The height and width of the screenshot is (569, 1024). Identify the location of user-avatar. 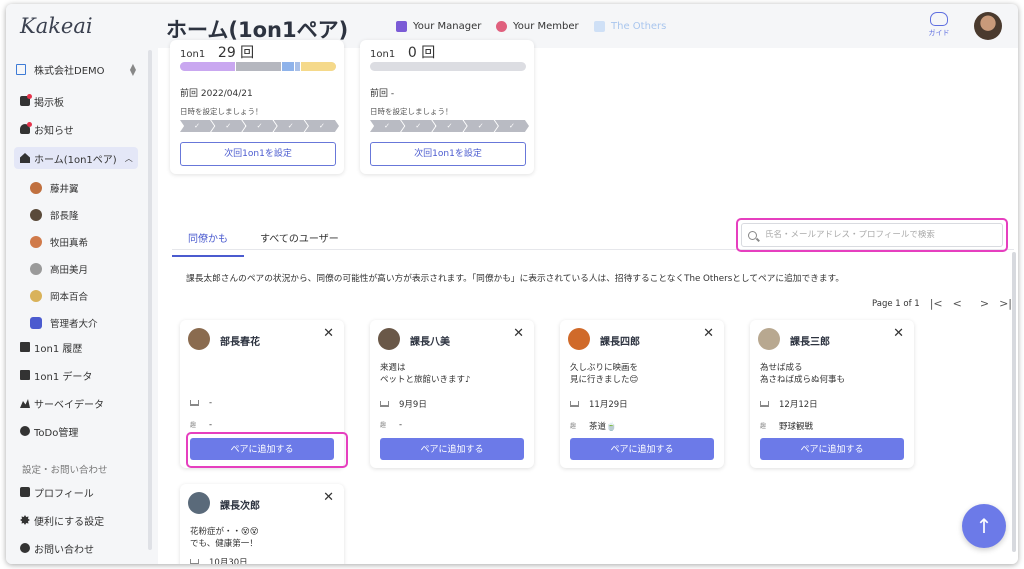
(988, 26).